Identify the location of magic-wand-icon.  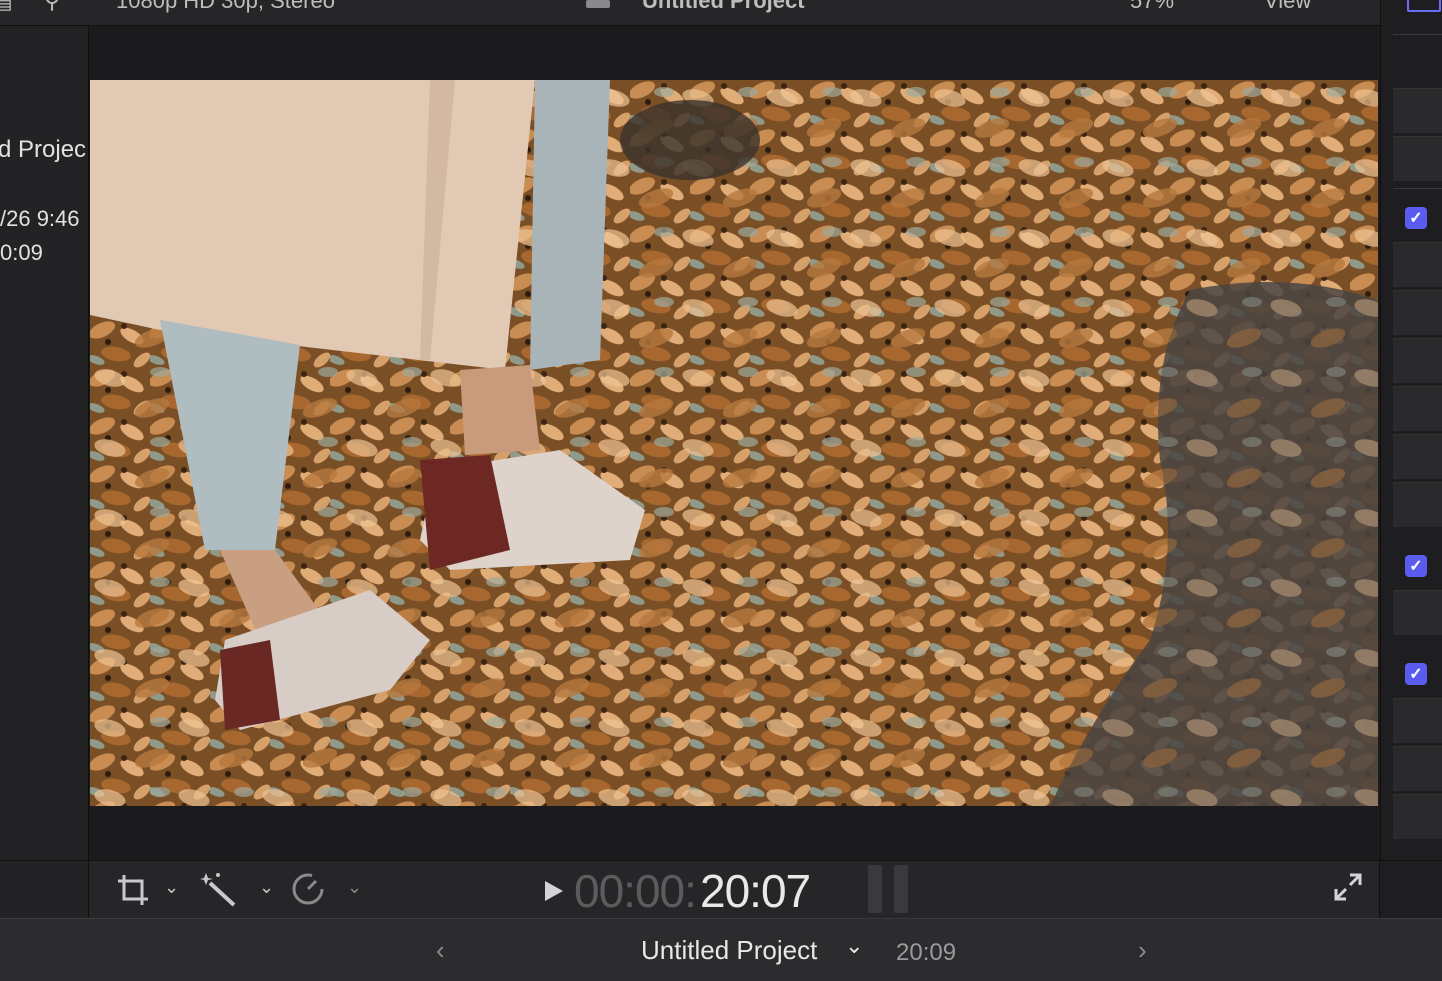
(219, 892).